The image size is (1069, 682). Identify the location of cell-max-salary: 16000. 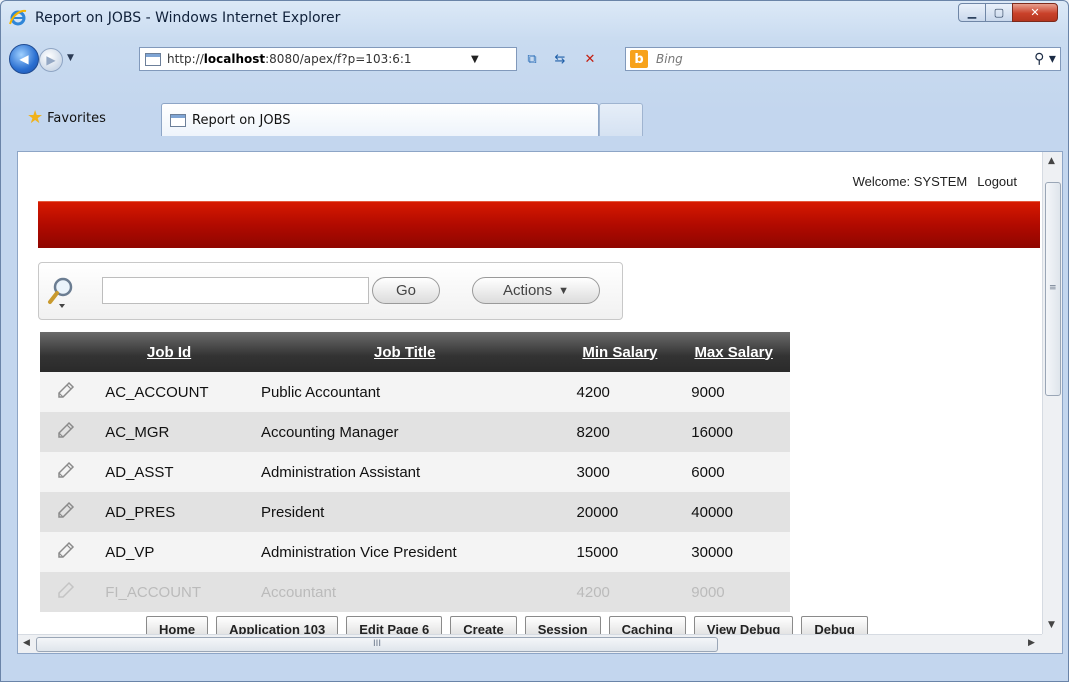
(733, 432).